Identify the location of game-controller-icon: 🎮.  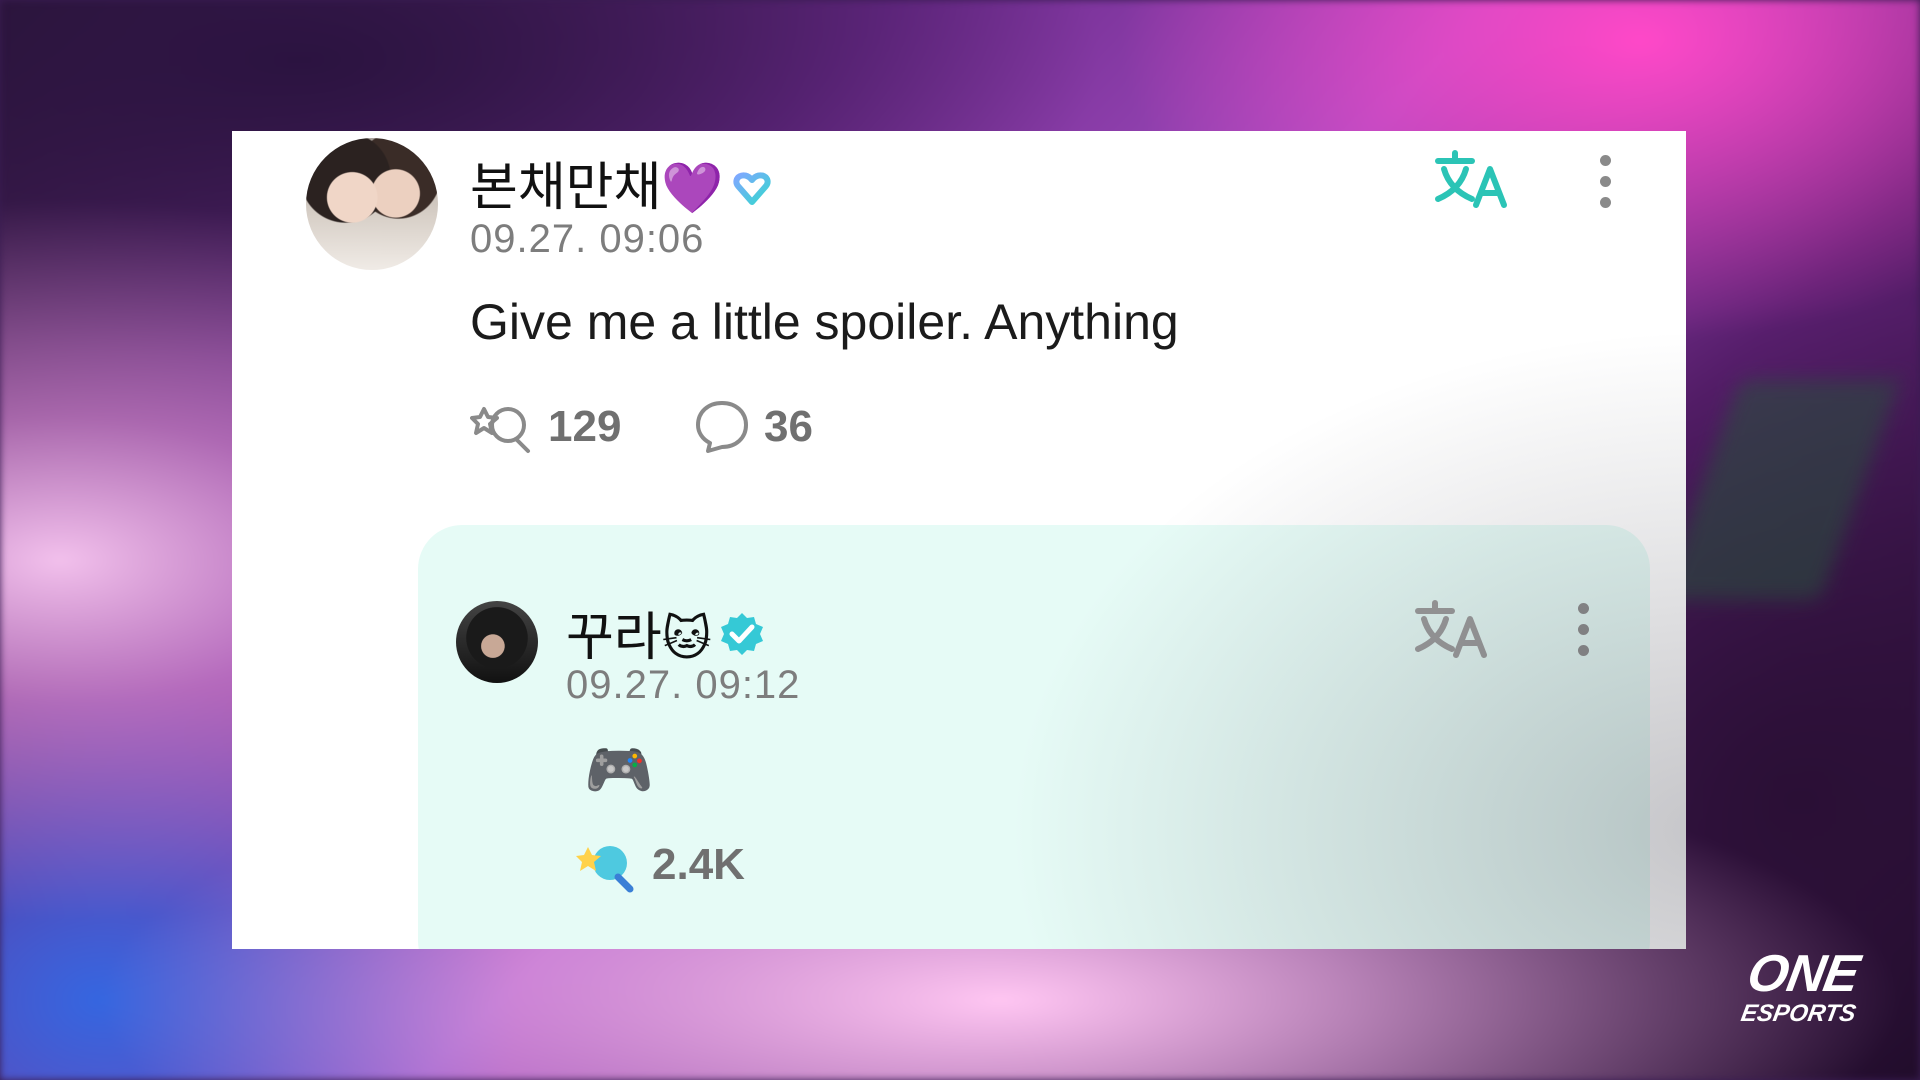
(619, 770).